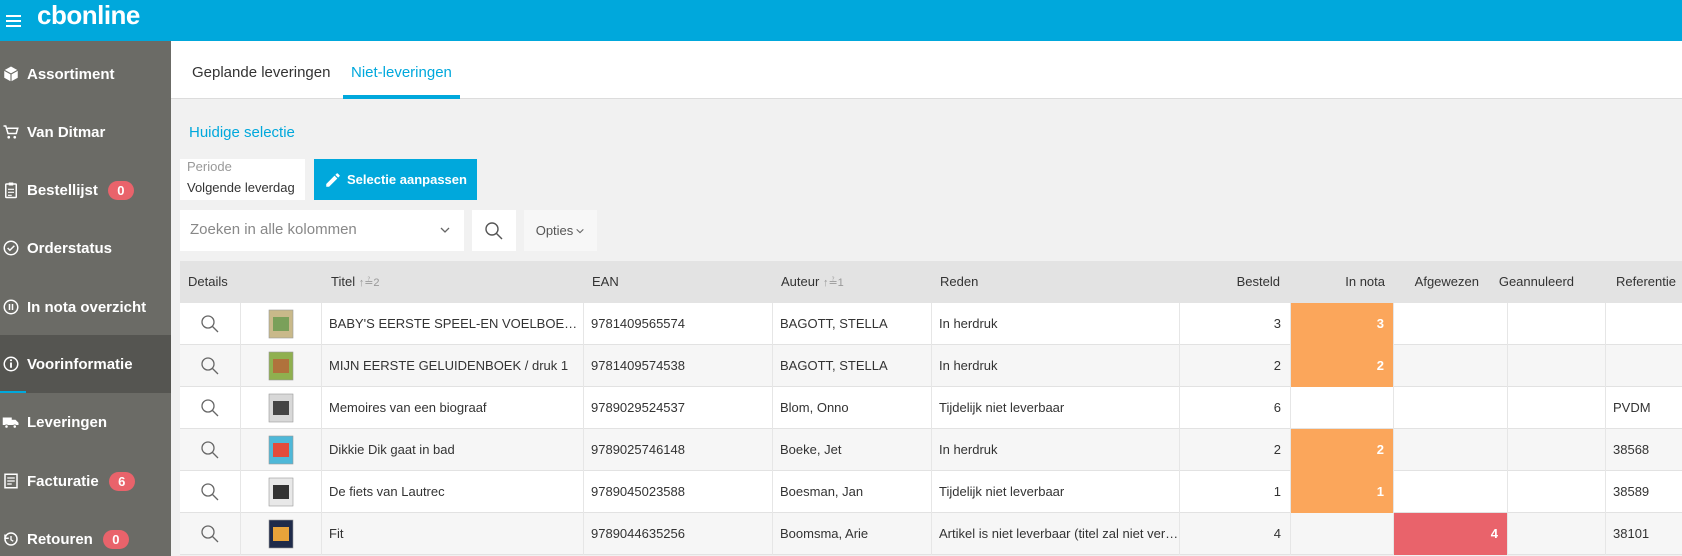  What do you see at coordinates (959, 282) in the screenshot?
I see `header-reden: Reden` at bounding box center [959, 282].